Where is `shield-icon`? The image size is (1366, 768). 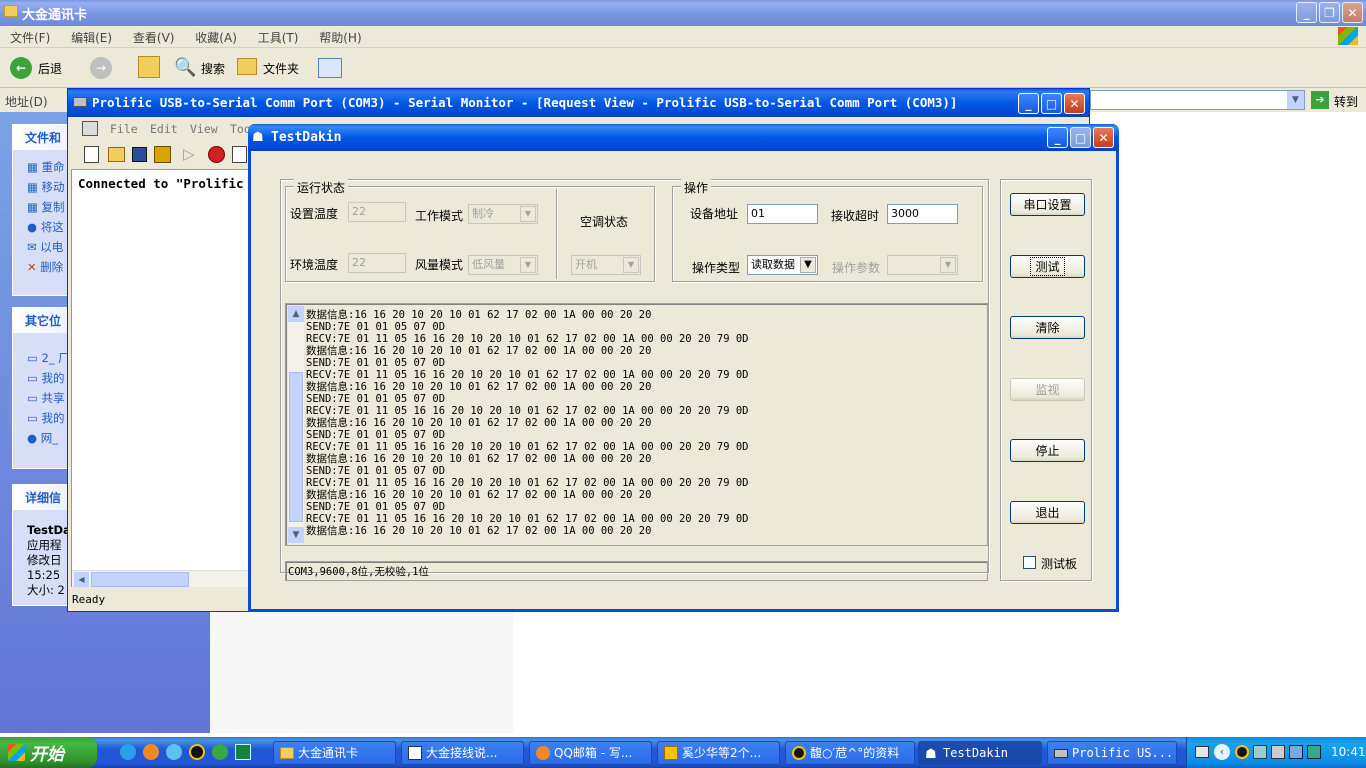 shield-icon is located at coordinates (1314, 752).